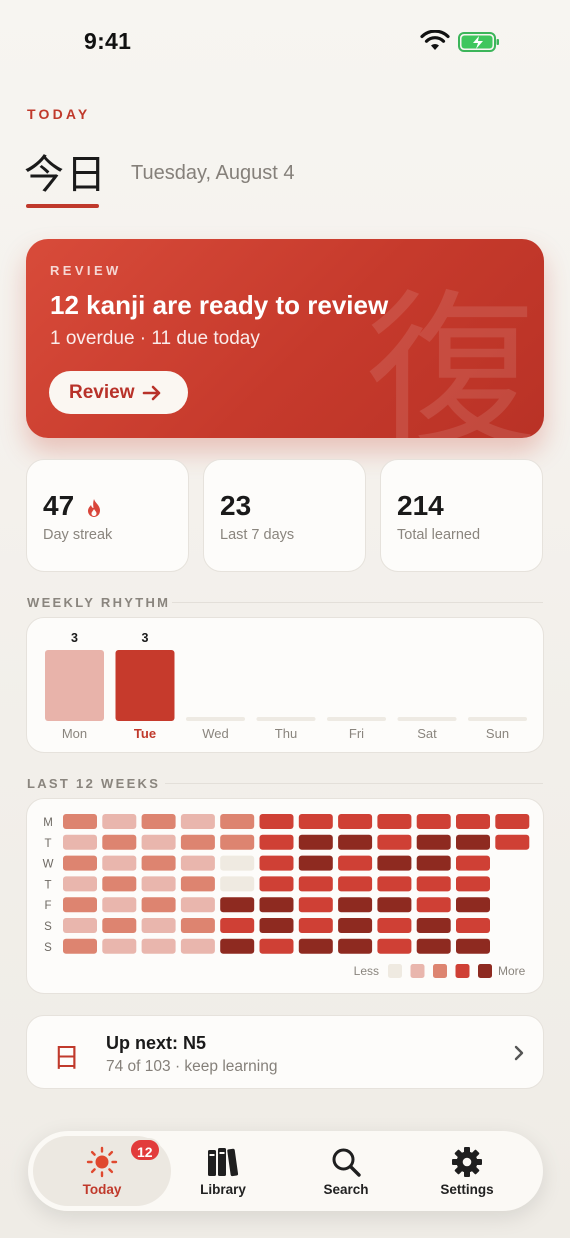  I want to click on tab-label: Today, so click(102, 1189).